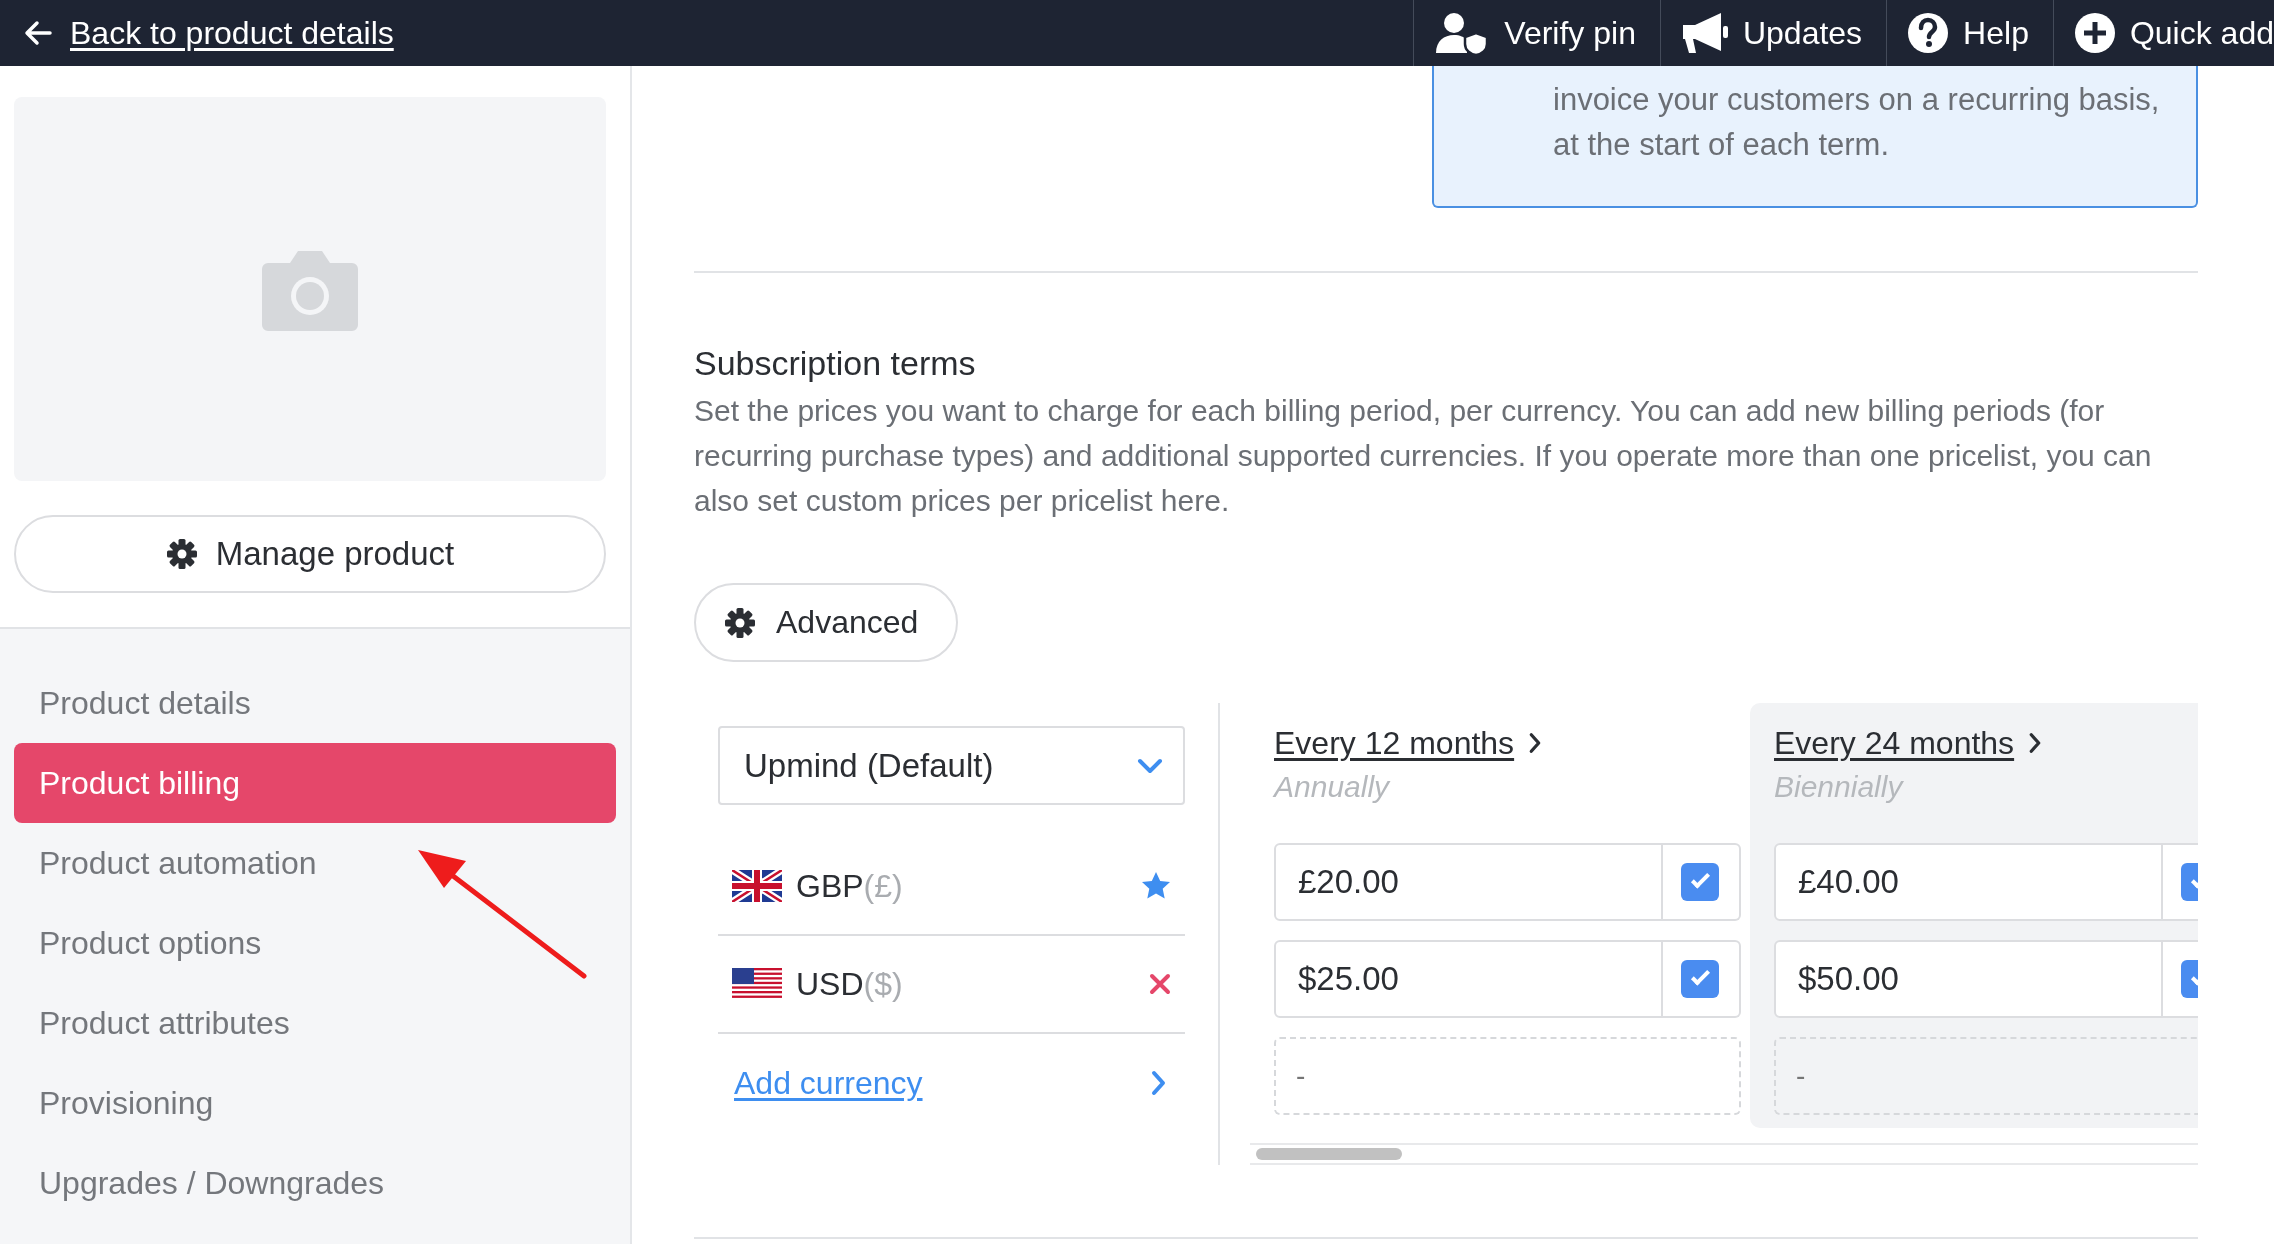 This screenshot has height=1244, width=2274. What do you see at coordinates (315, 943) in the screenshot?
I see `sidebar-item: Product options` at bounding box center [315, 943].